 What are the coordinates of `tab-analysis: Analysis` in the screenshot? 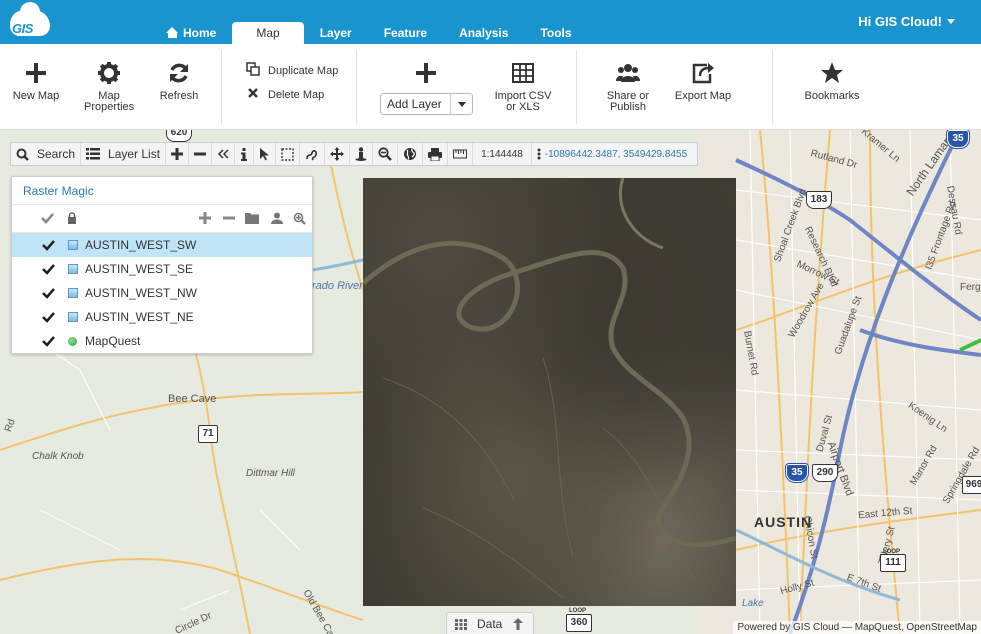 It's located at (483, 33).